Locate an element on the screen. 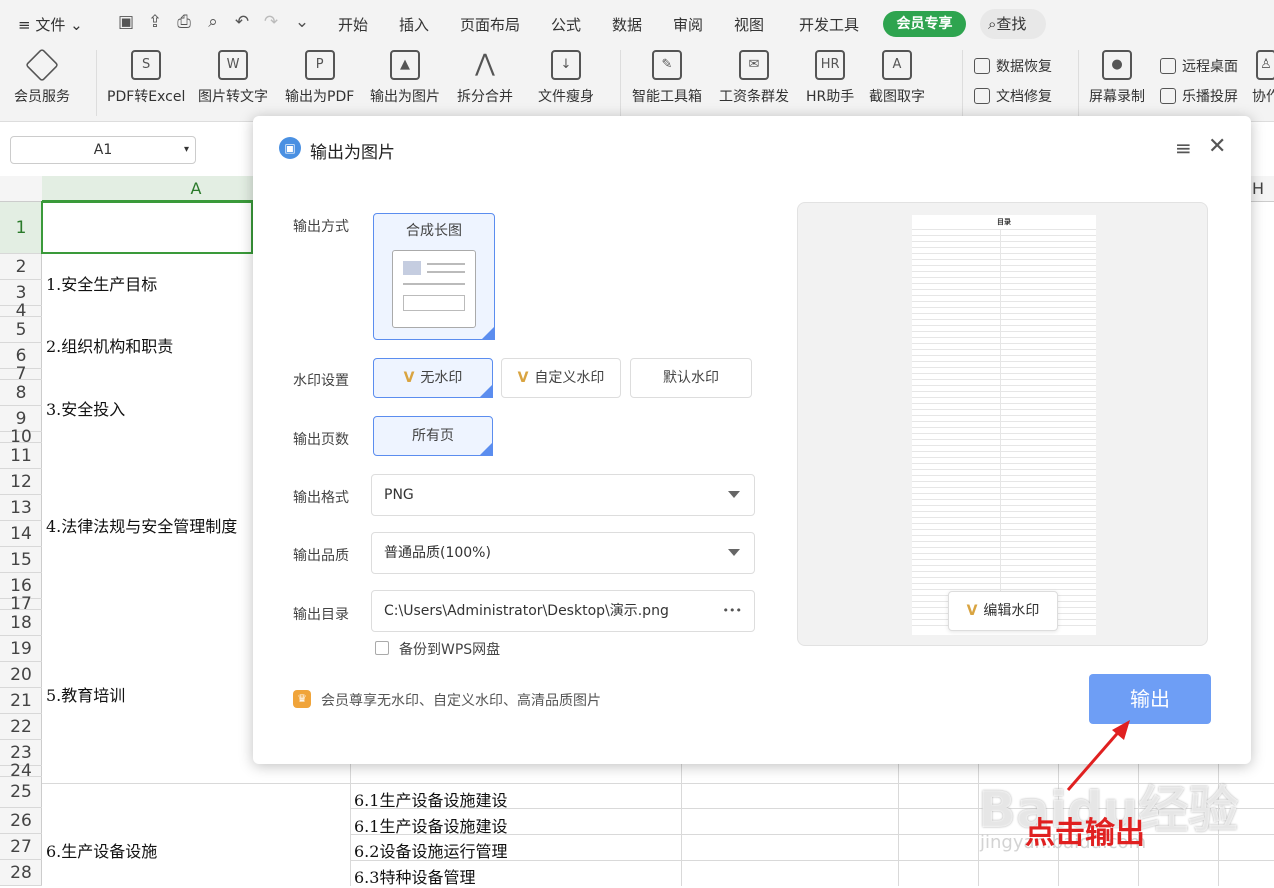 Image resolution: width=1274 pixels, height=888 pixels. smart-toolbox-button: ✎ 智能工具箱 is located at coordinates (667, 78).